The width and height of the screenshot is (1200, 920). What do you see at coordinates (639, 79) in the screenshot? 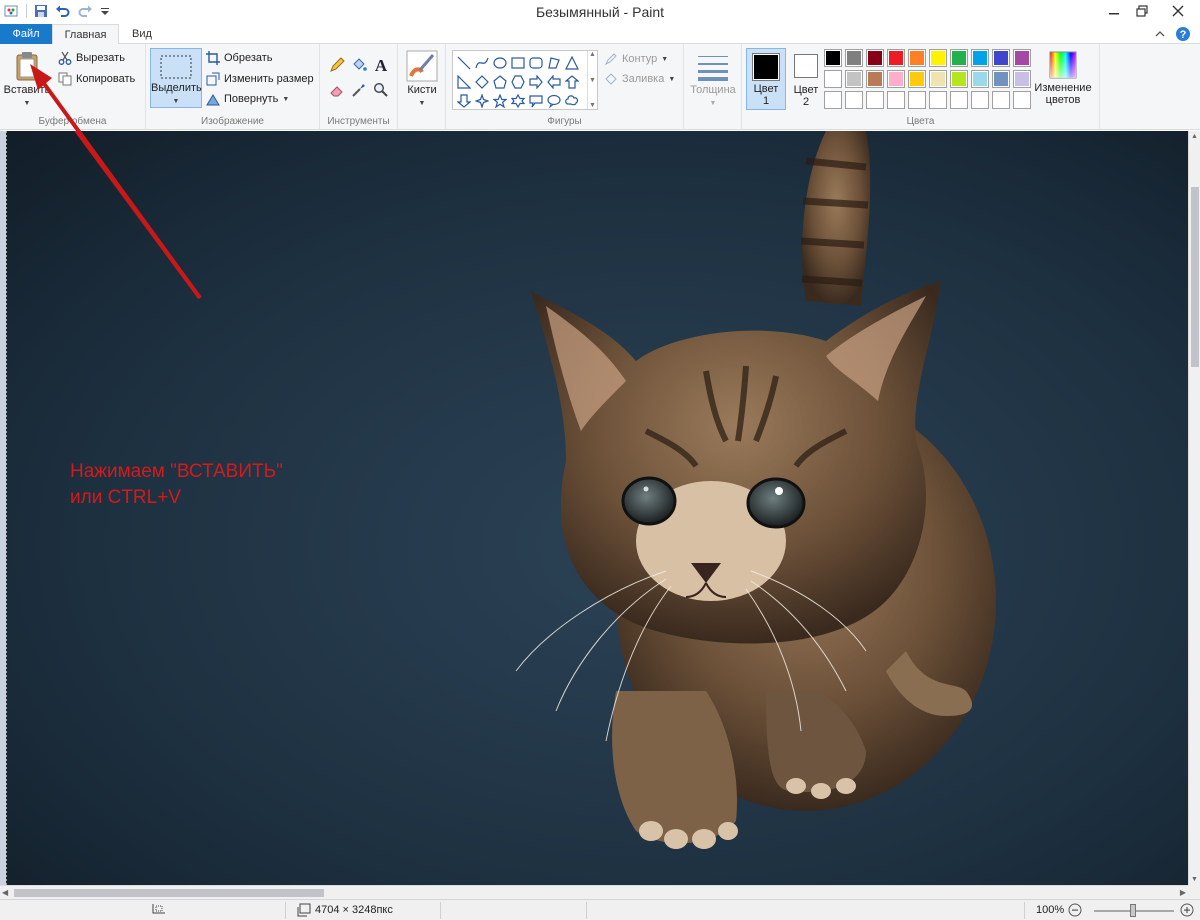
I see `fill-button: Заливка ▼` at bounding box center [639, 79].